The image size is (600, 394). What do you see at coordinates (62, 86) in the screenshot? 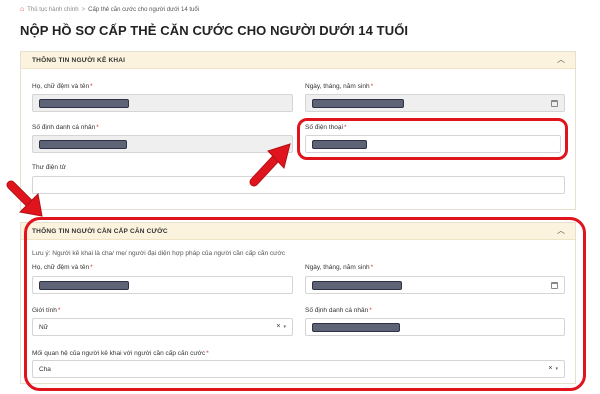
I see `declarant-name-label: Họ, chữ đệm và tên*` at bounding box center [62, 86].